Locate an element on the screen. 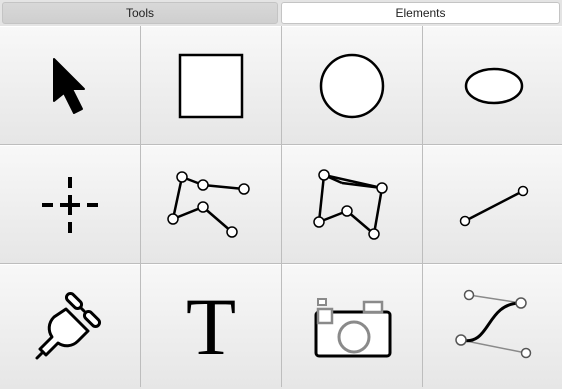 This screenshot has height=389, width=562. ellipse-icon is located at coordinates (494, 85).